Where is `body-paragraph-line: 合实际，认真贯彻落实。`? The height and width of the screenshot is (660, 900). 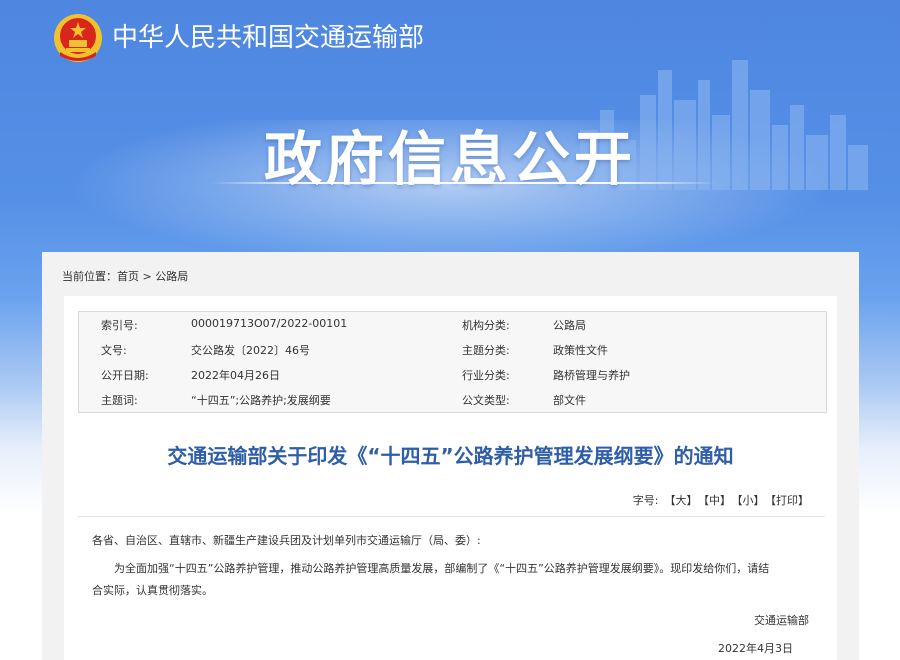
body-paragraph-line: 合实际，认真贯彻落实。 is located at coordinates (152, 590).